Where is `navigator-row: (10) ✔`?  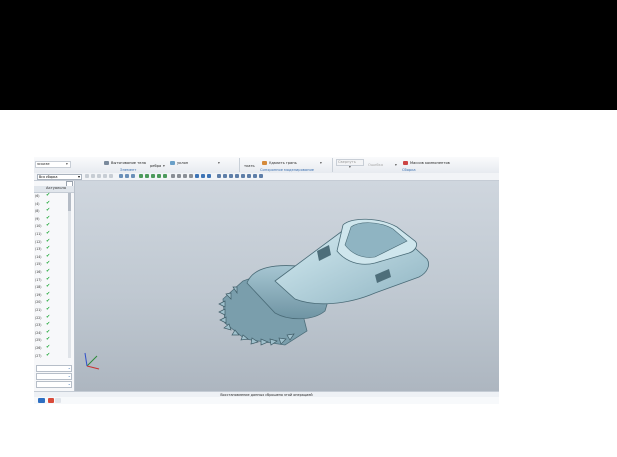 navigator-row: (10) ✔ is located at coordinates (51, 226).